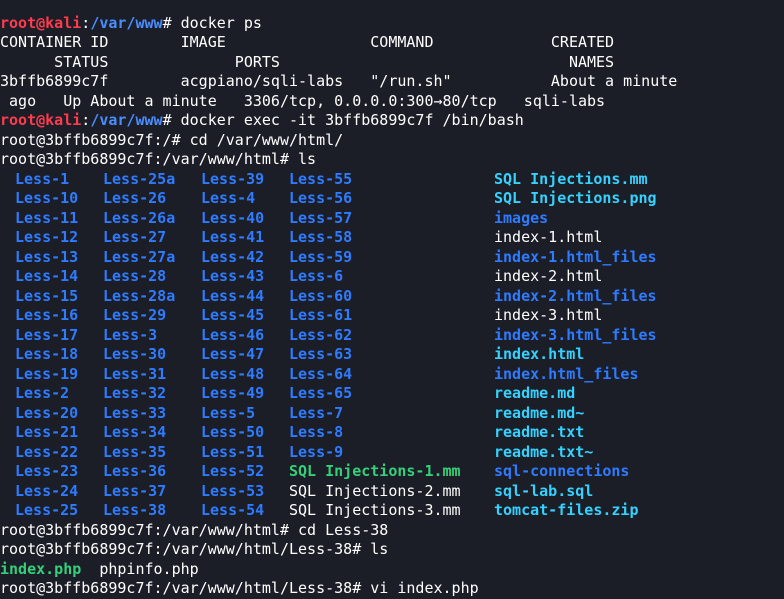 This screenshot has height=599, width=784. Describe the element at coordinates (233, 451) in the screenshot. I see `ls-entry: Less-51` at that location.